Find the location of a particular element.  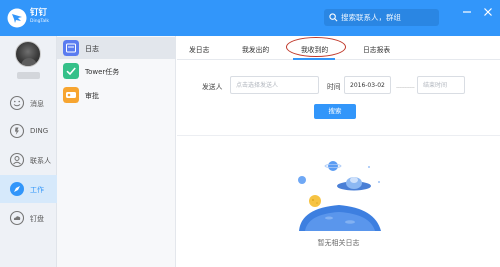

search-button: 搜索 is located at coordinates (335, 111).